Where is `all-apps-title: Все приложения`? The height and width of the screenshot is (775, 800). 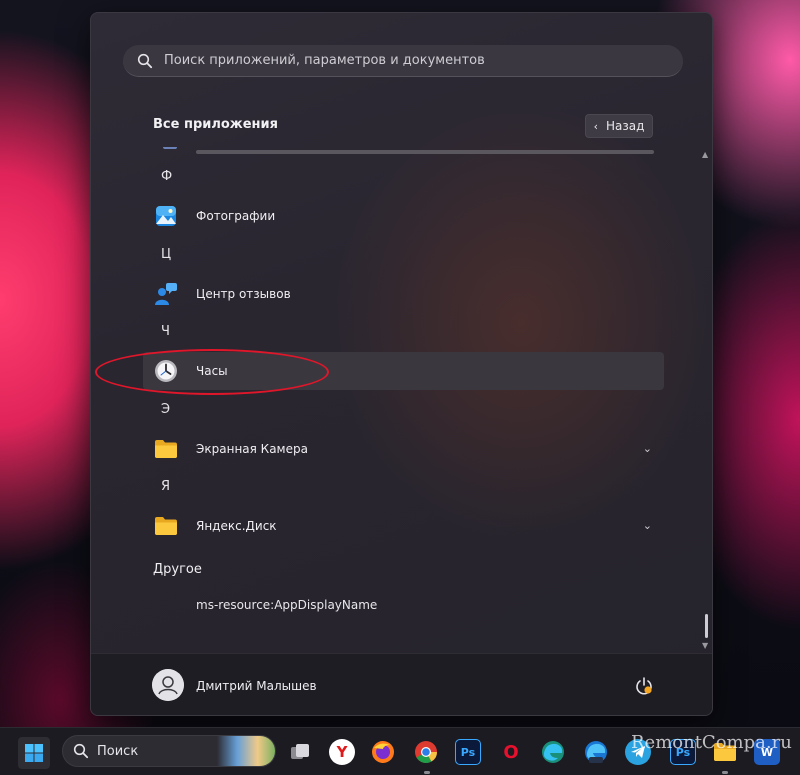
all-apps-title: Все приложения is located at coordinates (215, 124).